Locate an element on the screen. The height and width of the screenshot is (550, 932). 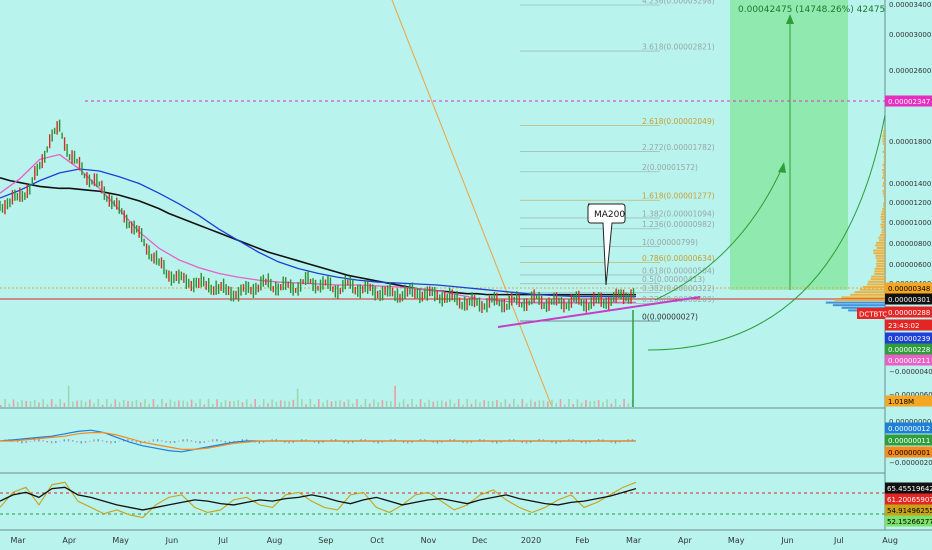
price-axis-label: −0.00000400 is located at coordinates (910, 372).